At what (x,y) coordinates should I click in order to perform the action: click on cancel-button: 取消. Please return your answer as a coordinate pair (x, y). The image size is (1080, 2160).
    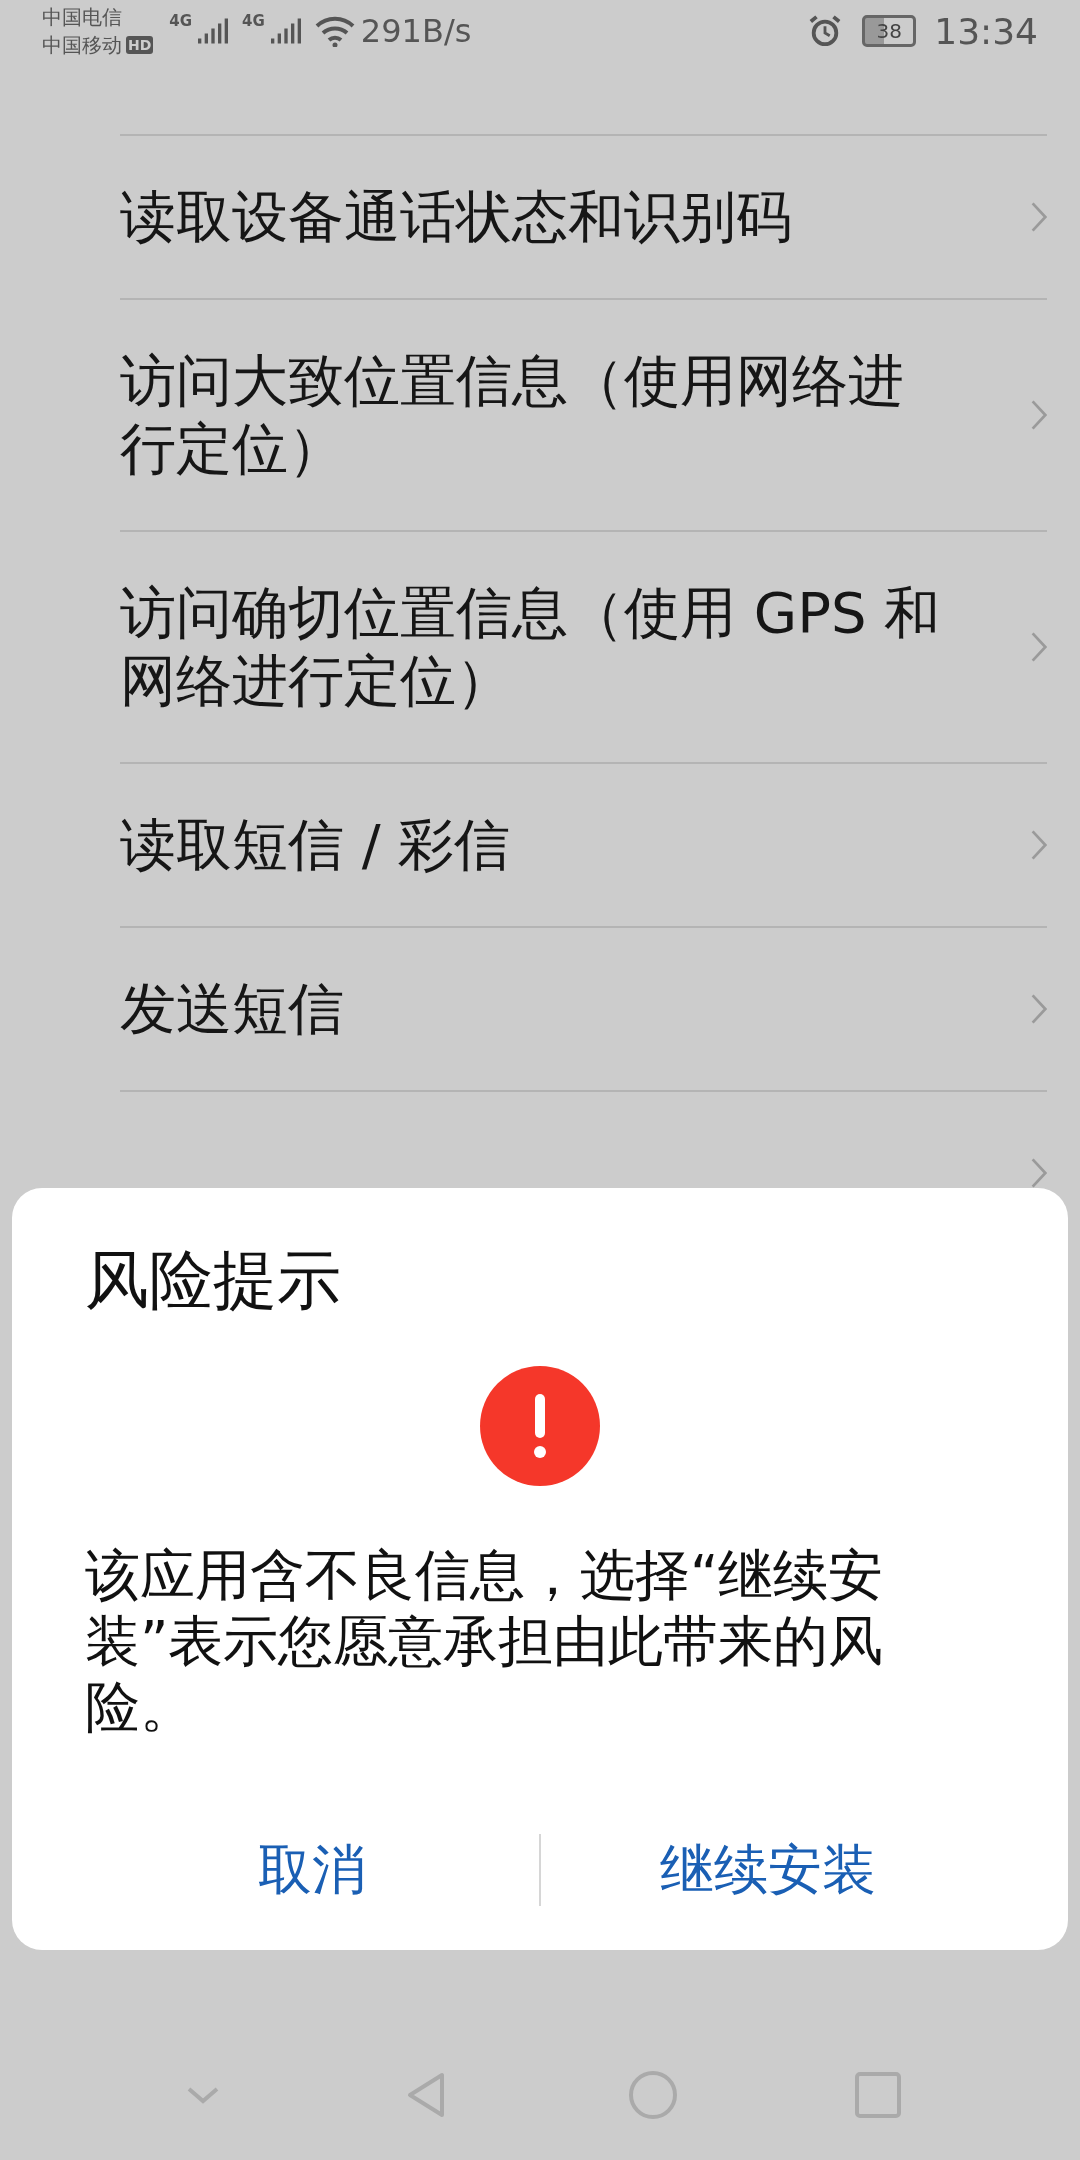
    Looking at the image, I should click on (312, 1870).